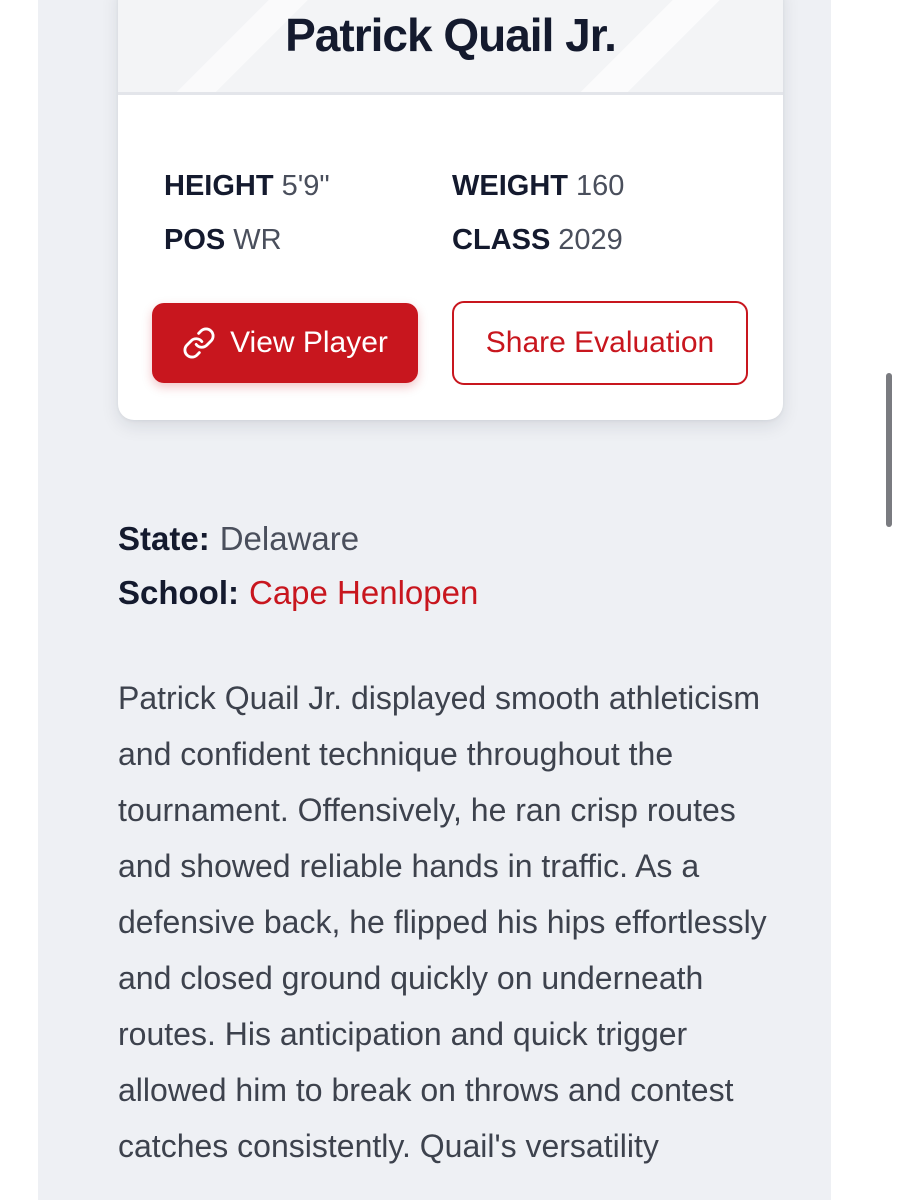  Describe the element at coordinates (889, 450) in the screenshot. I see `scrollbar-thumb` at that location.